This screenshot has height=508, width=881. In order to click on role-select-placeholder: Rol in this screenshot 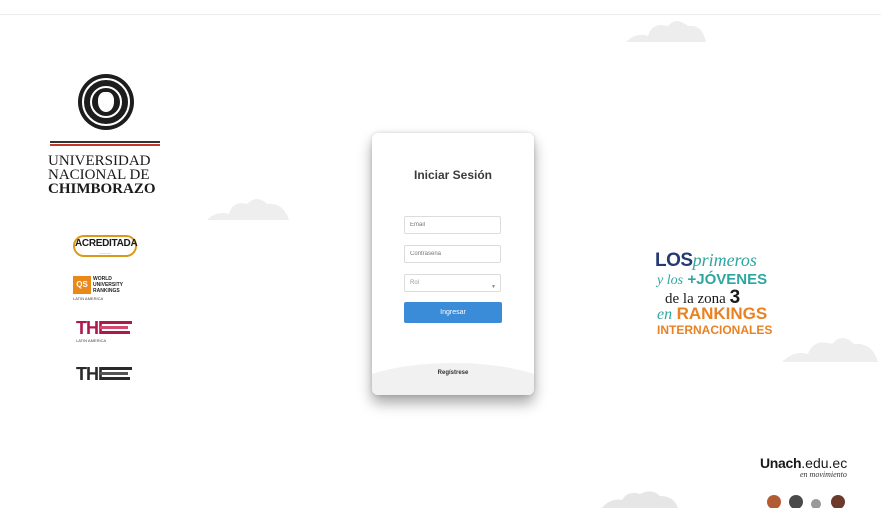, I will do `click(415, 283)`.